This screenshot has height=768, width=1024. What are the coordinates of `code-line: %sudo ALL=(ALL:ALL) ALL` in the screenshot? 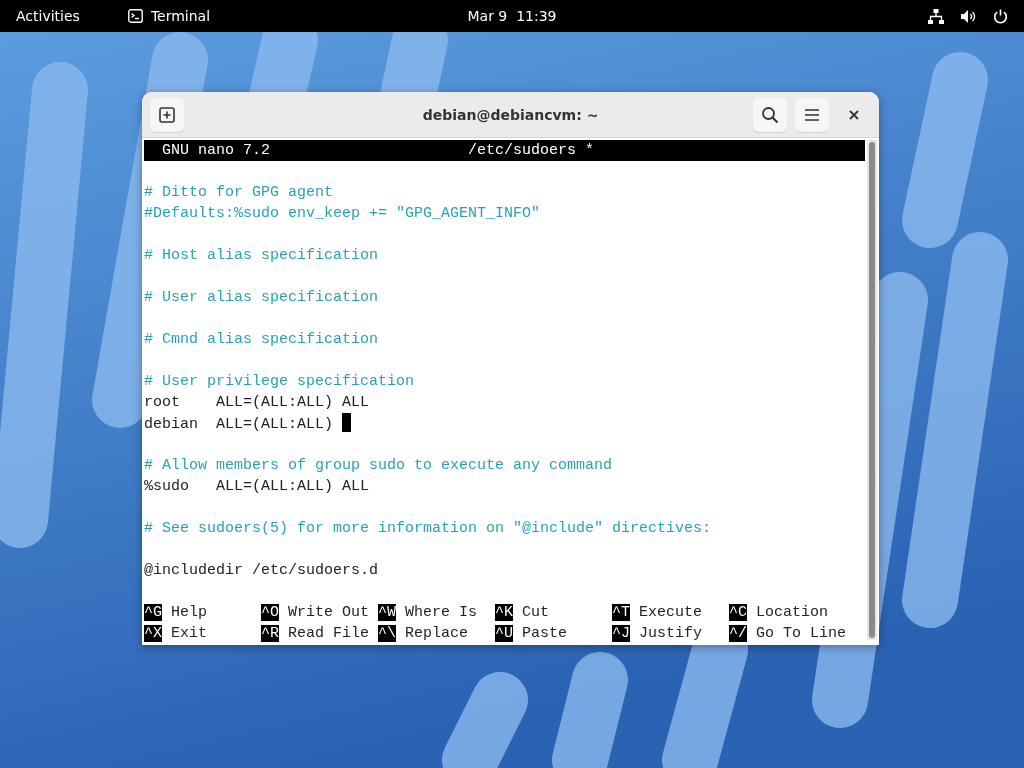 It's located at (257, 486).